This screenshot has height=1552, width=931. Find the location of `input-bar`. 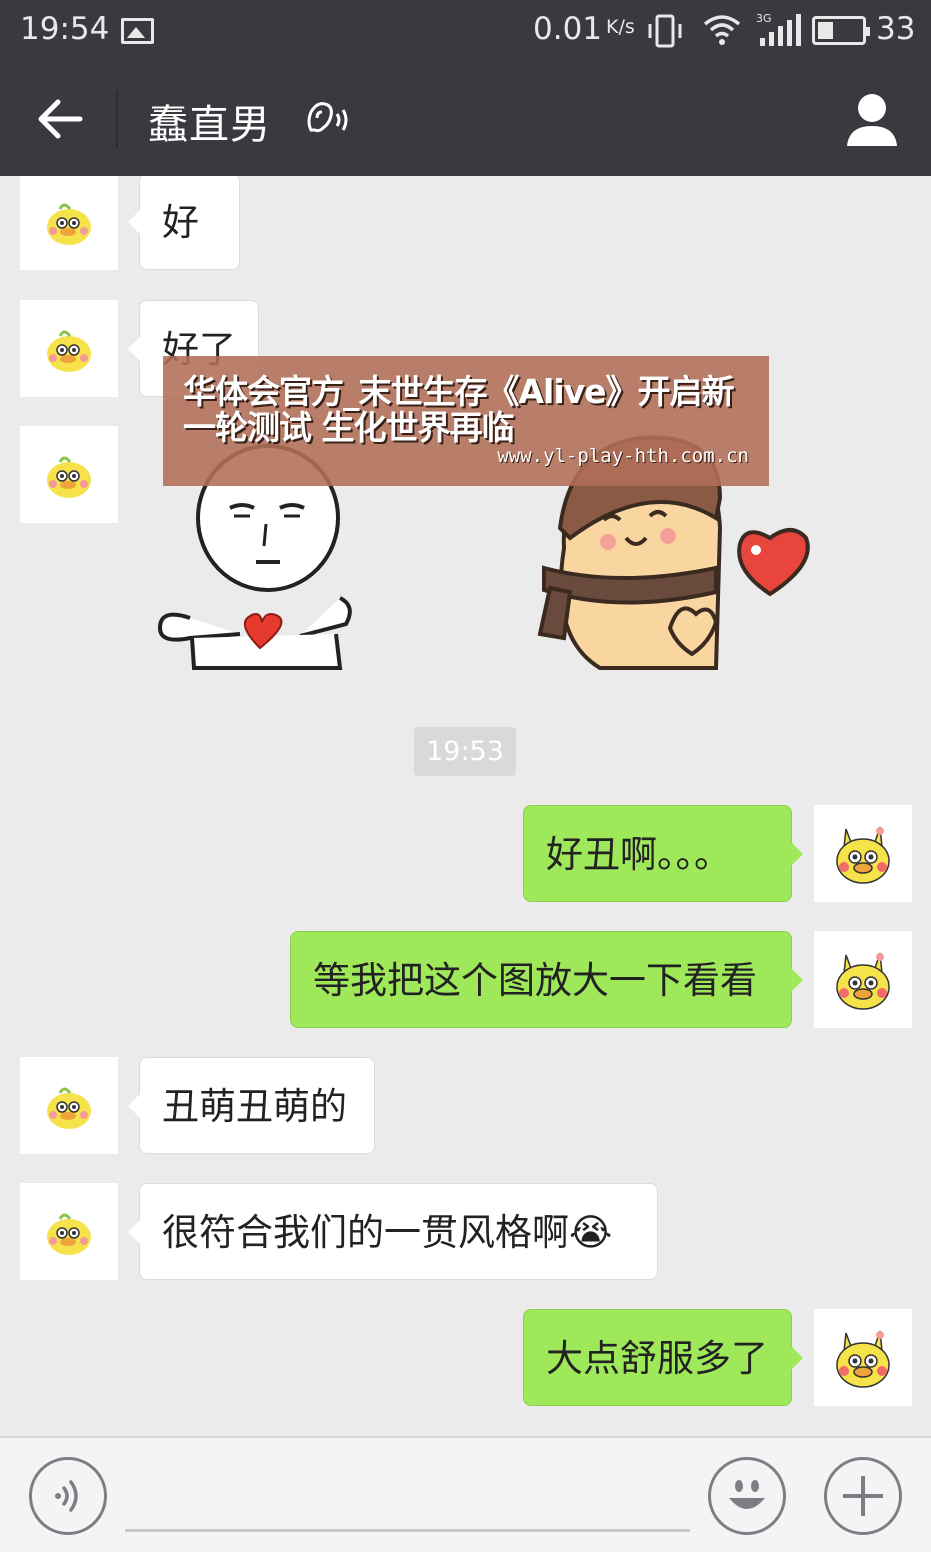

input-bar is located at coordinates (465, 1494).